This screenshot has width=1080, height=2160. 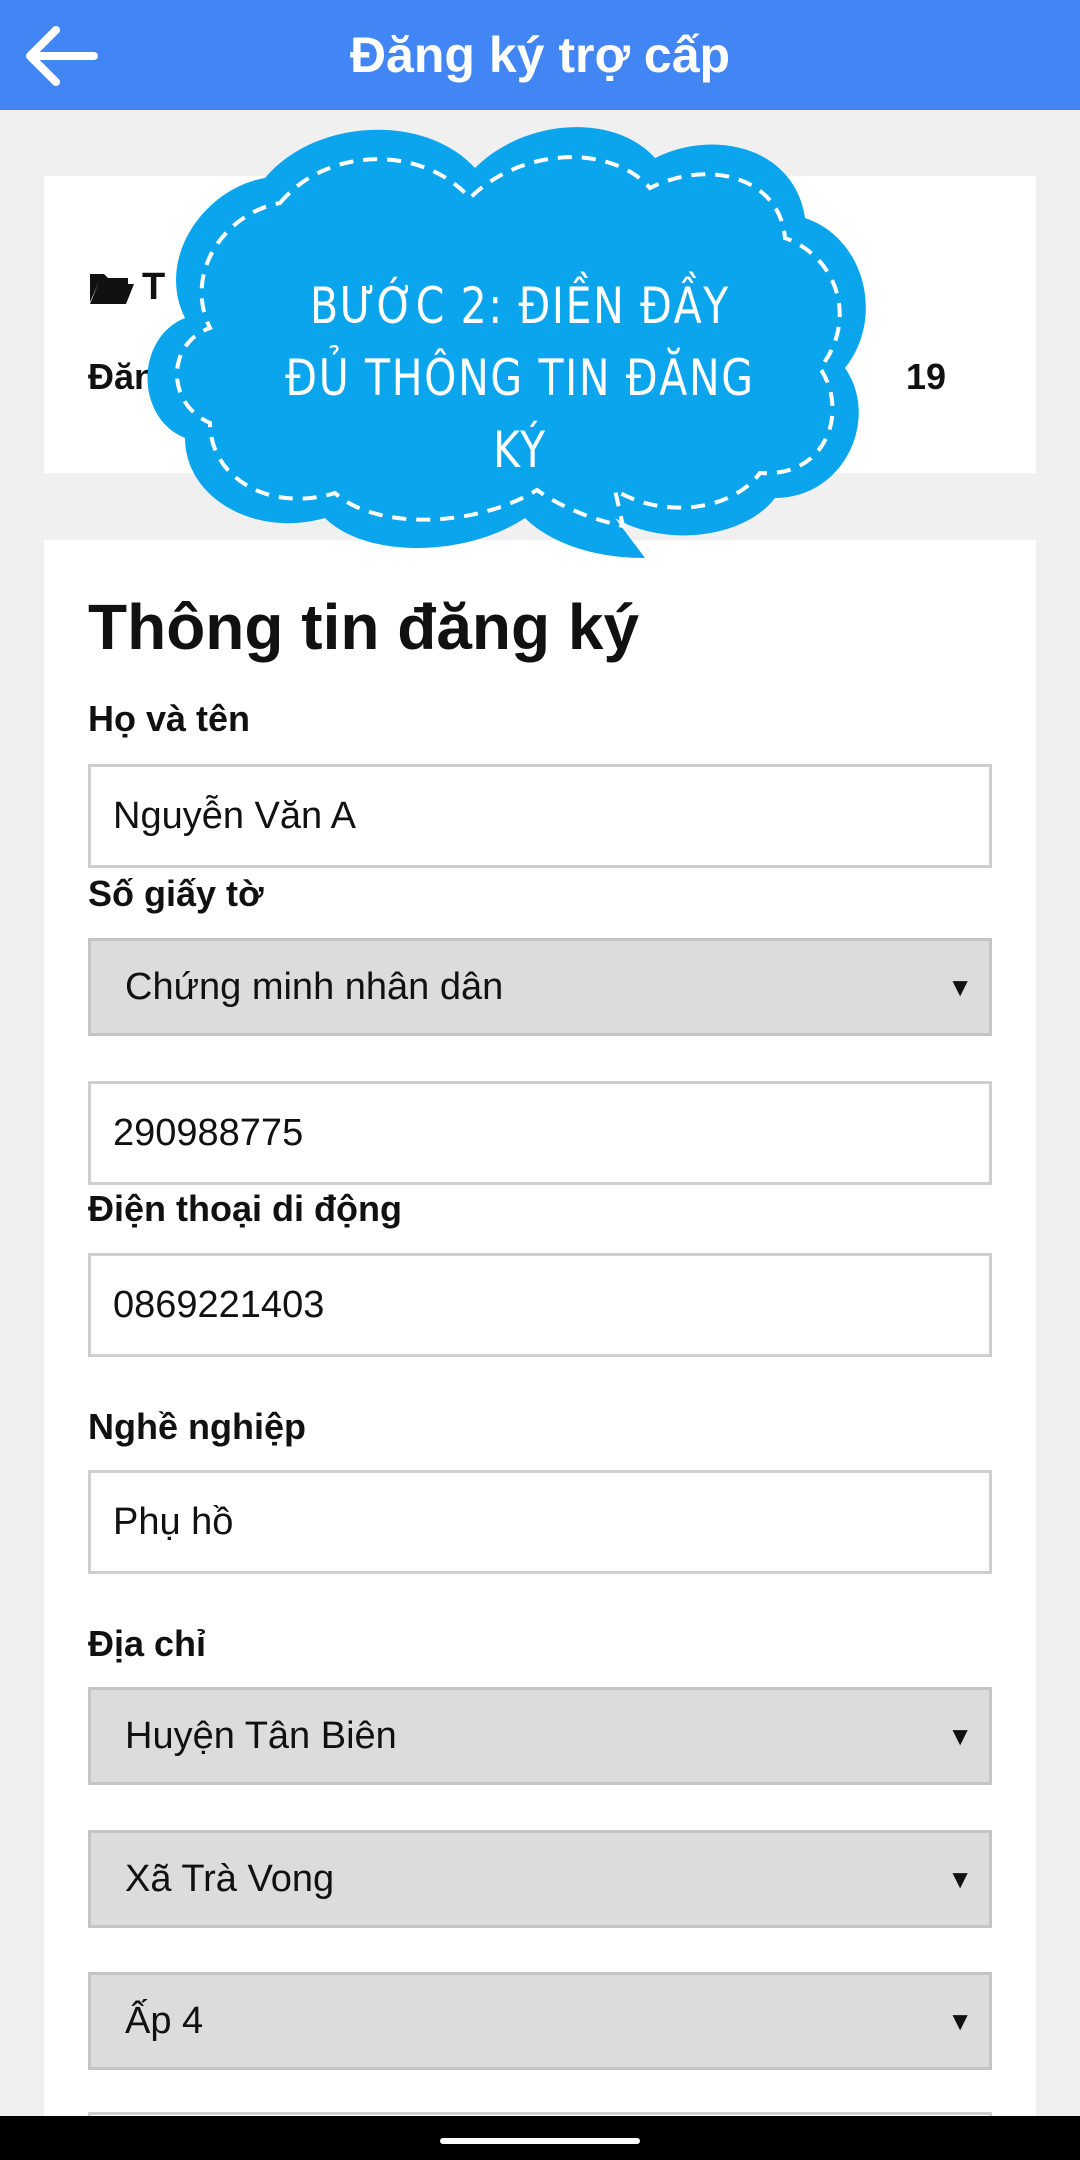 I want to click on callout-line-2: ĐỦ THÔNG TIN ĐĂNG KÝ, so click(x=520, y=414).